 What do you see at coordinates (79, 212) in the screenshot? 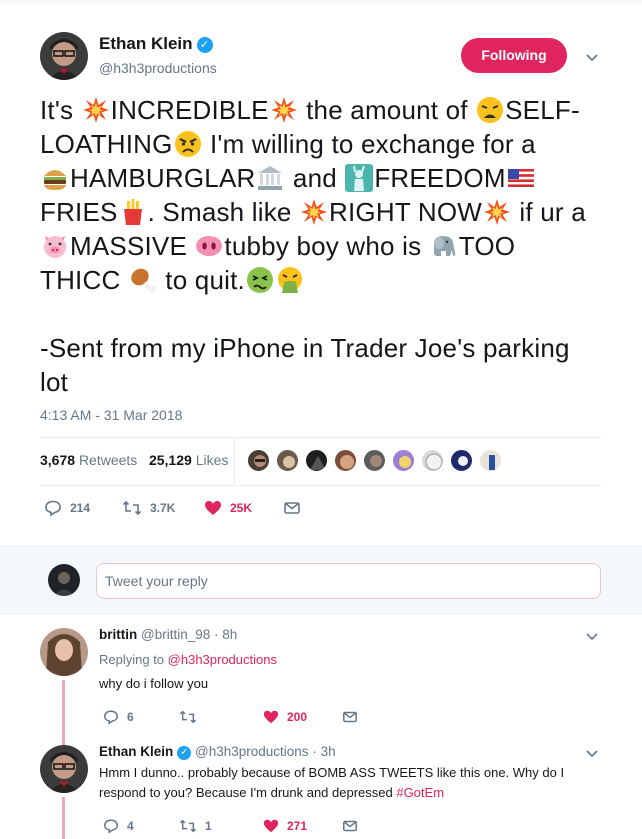
I see `tweet-text-segment: FRIES` at bounding box center [79, 212].